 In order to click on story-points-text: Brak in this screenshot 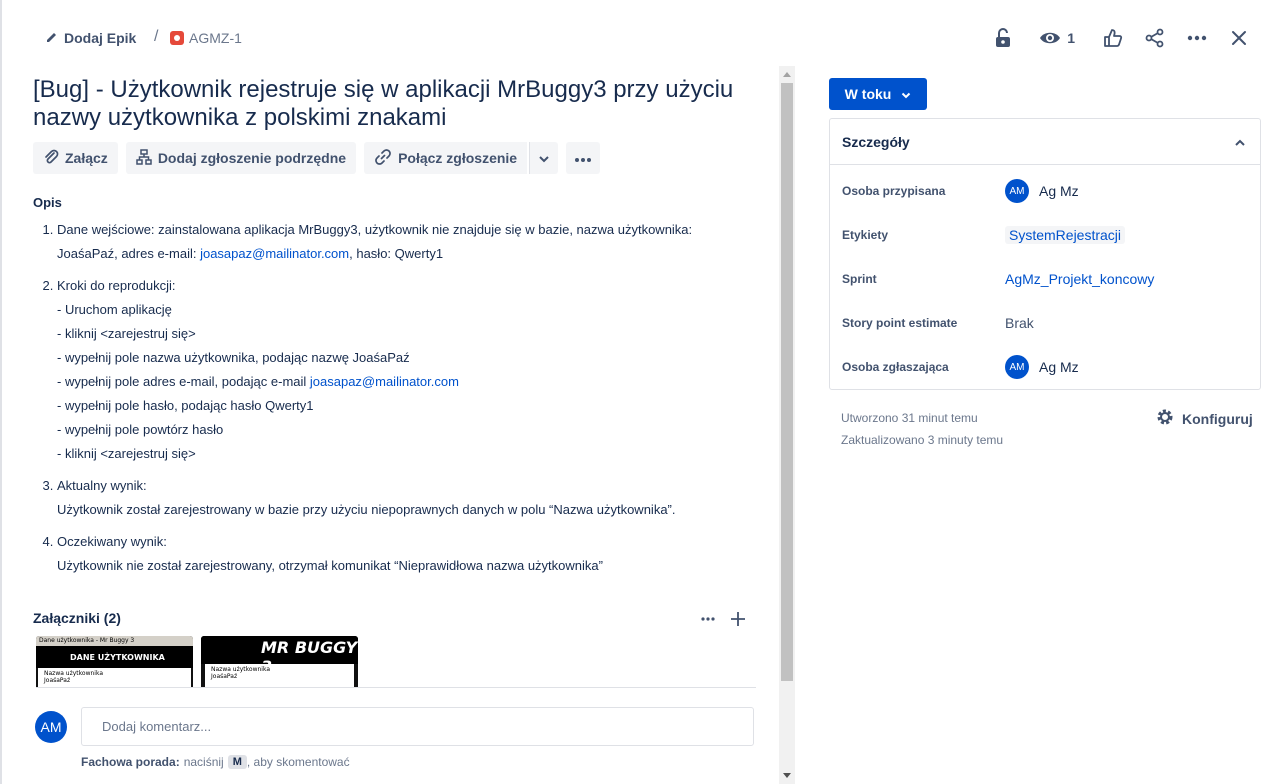, I will do `click(1019, 323)`.